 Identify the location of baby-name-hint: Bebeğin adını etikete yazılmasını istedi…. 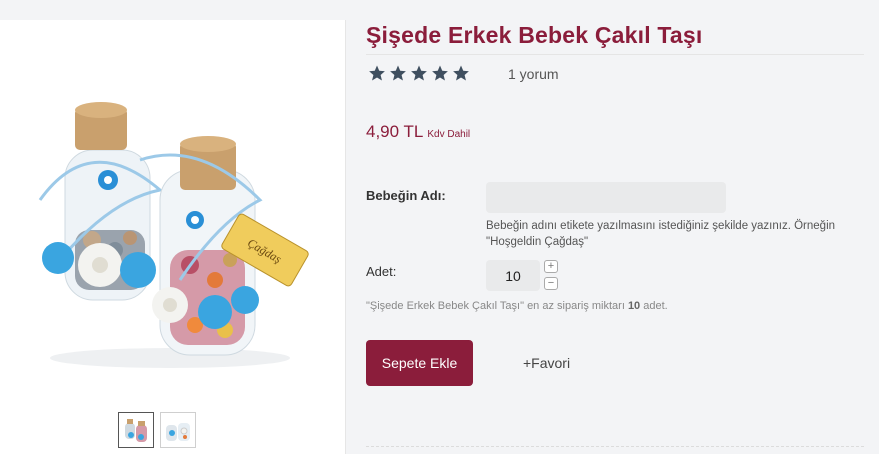
(661, 234).